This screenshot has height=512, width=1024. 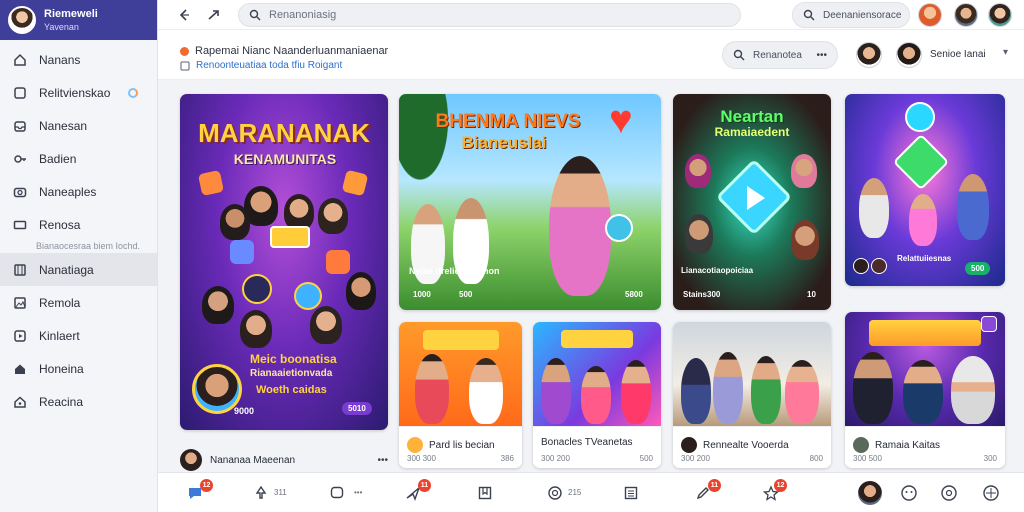 I want to click on content-search-input: Renanotea •••, so click(x=780, y=55).